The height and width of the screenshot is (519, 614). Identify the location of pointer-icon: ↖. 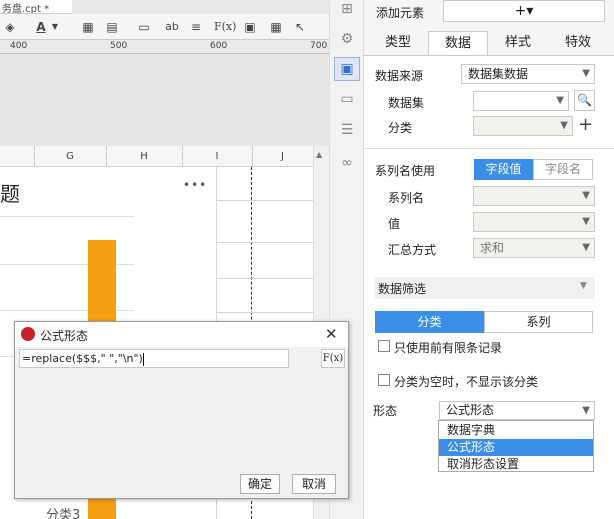
(300, 27).